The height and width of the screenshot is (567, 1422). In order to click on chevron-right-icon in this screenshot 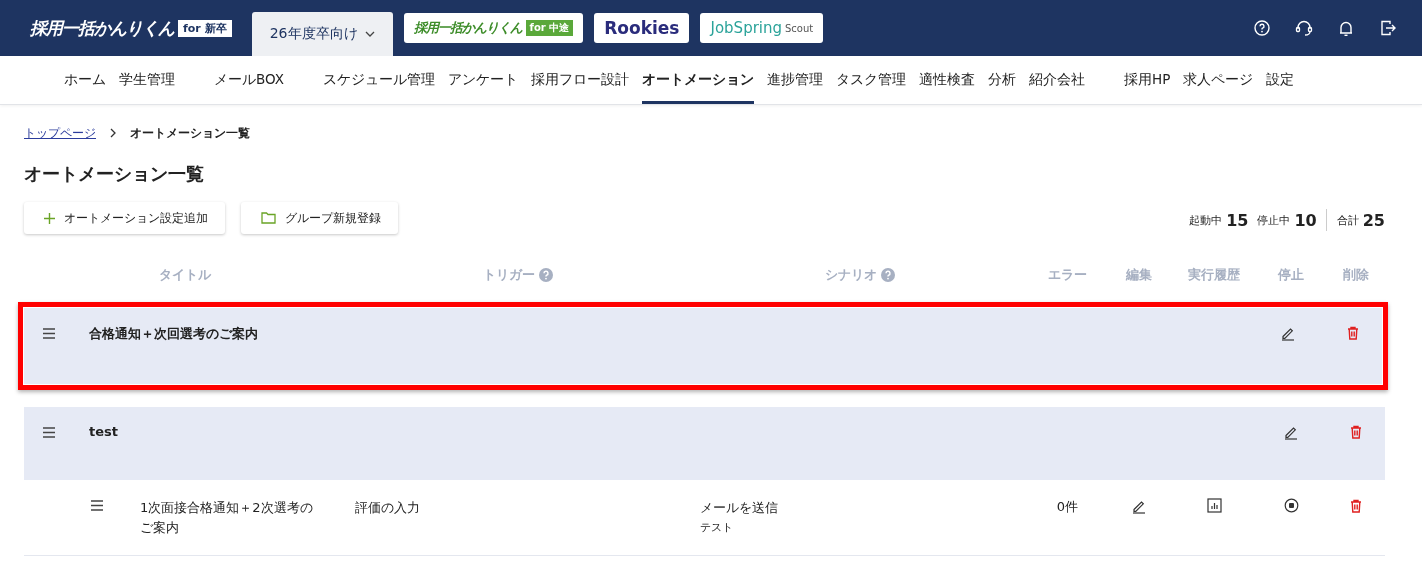, I will do `click(113, 133)`.